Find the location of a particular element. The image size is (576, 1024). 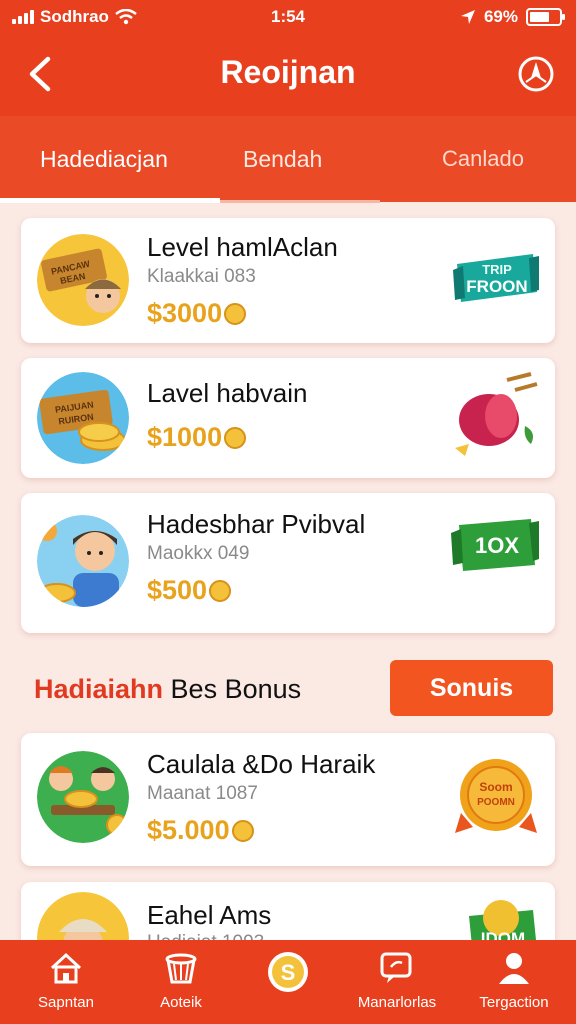

section-title-red: Hadiaiahn is located at coordinates (99, 689).